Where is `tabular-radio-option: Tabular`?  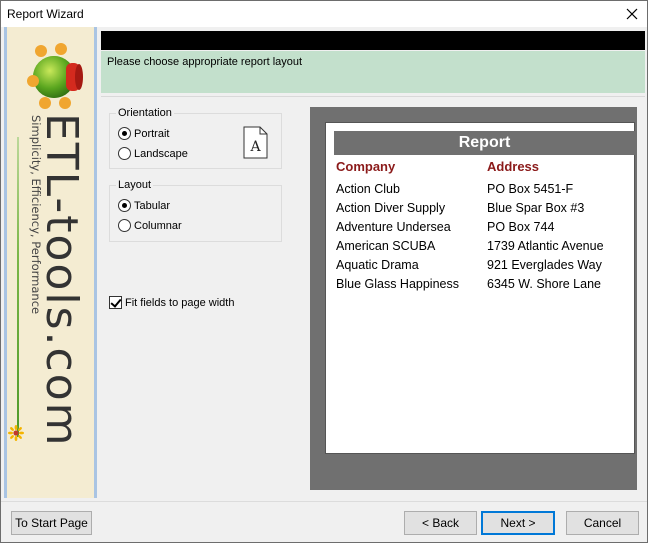
tabular-radio-option: Tabular is located at coordinates (144, 205).